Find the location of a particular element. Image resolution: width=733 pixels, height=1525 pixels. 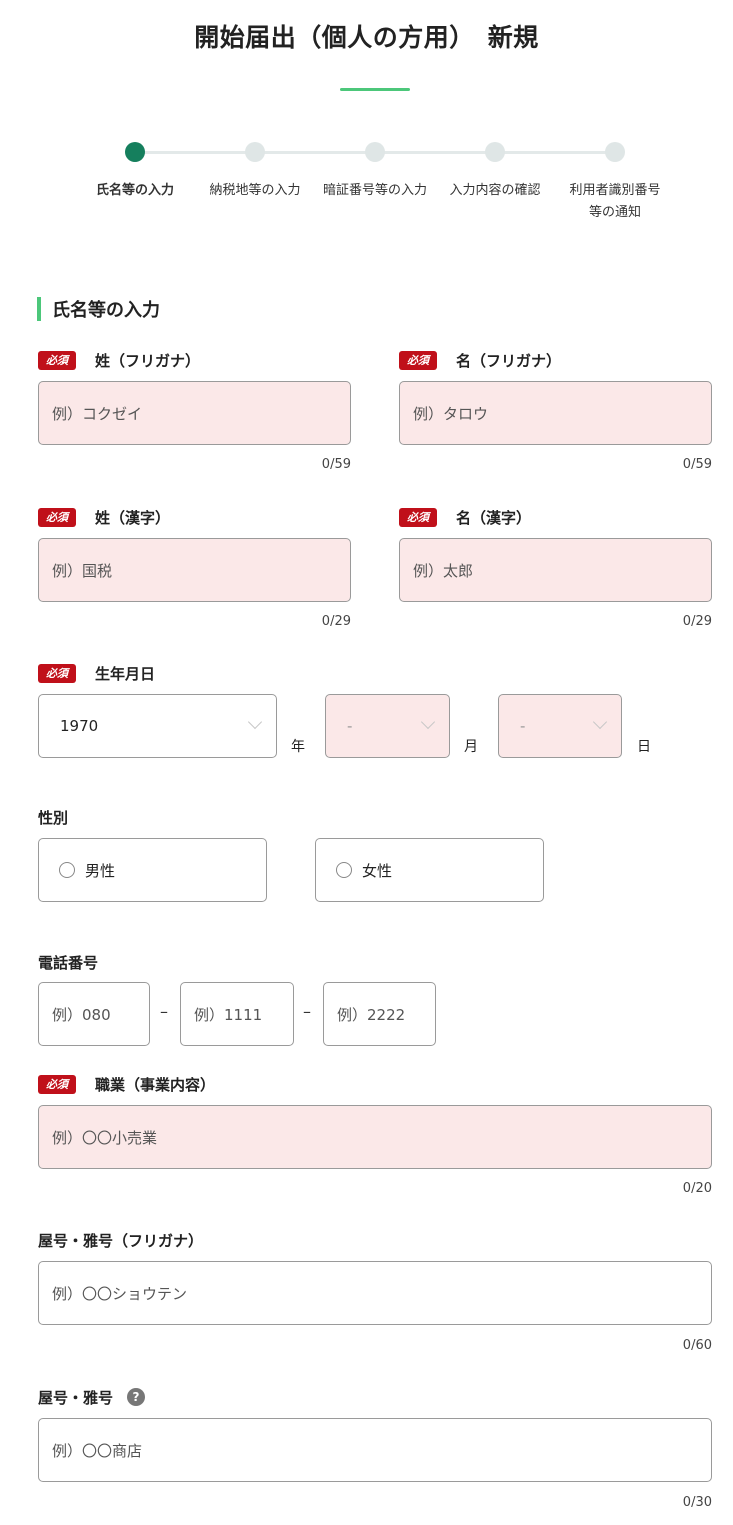

birth-year-select: 1970 is located at coordinates (157, 726).